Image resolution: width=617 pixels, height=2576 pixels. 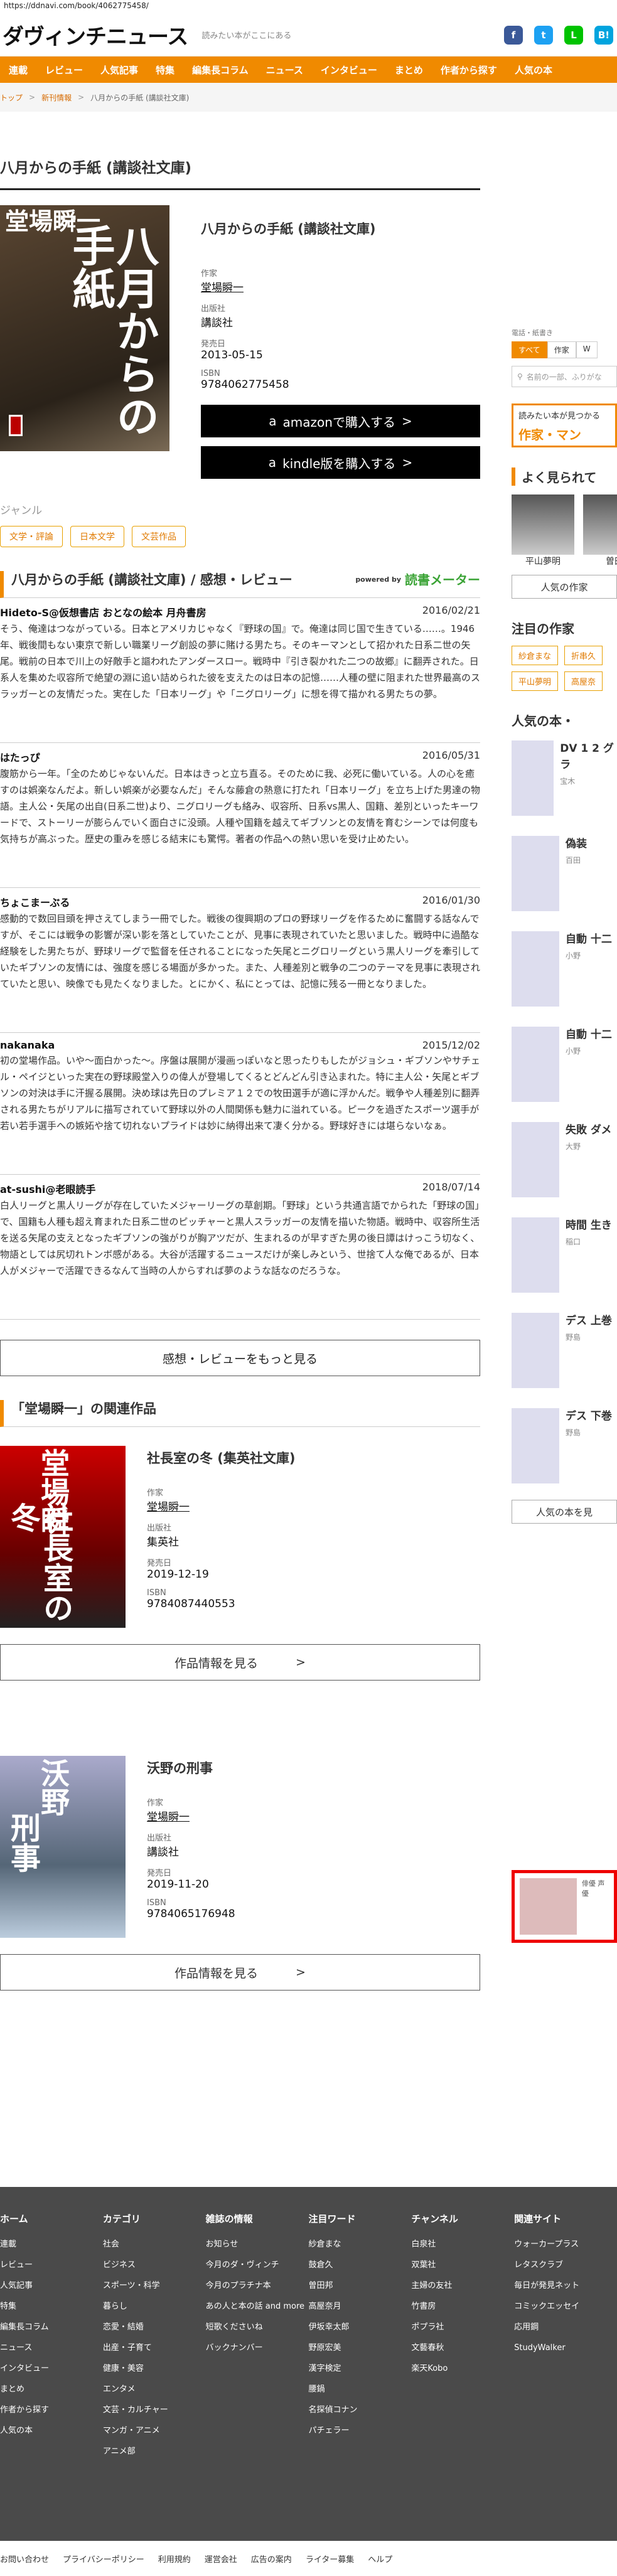 I want to click on amazon-button: a amazonで購入する >, so click(x=340, y=421).